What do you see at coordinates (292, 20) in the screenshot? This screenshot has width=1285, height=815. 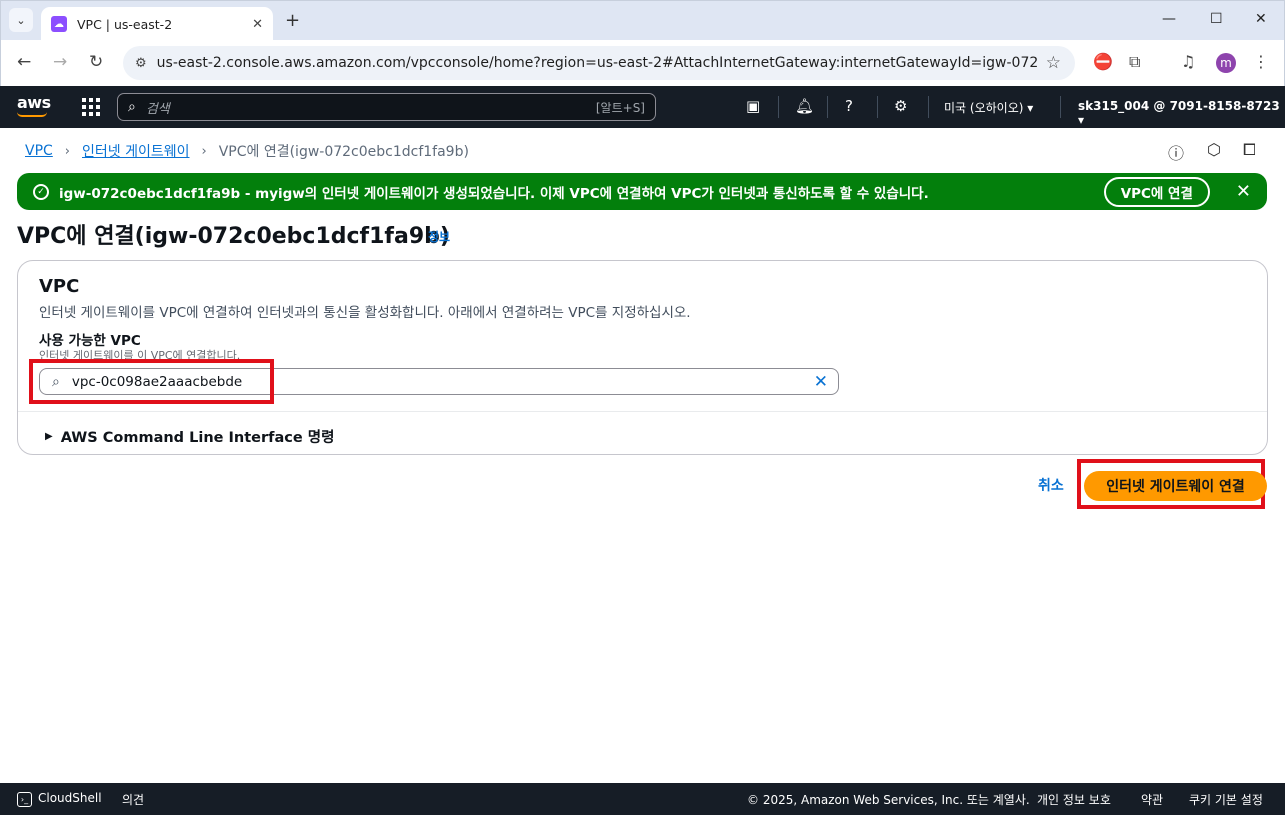 I see `new-tab-icon: +` at bounding box center [292, 20].